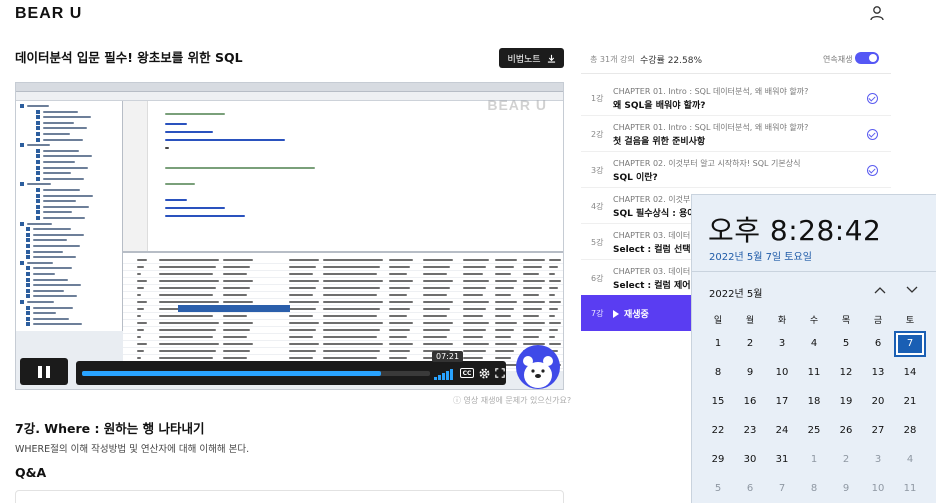 The height and width of the screenshot is (503, 936). I want to click on calendar-day: 17, so click(782, 402).